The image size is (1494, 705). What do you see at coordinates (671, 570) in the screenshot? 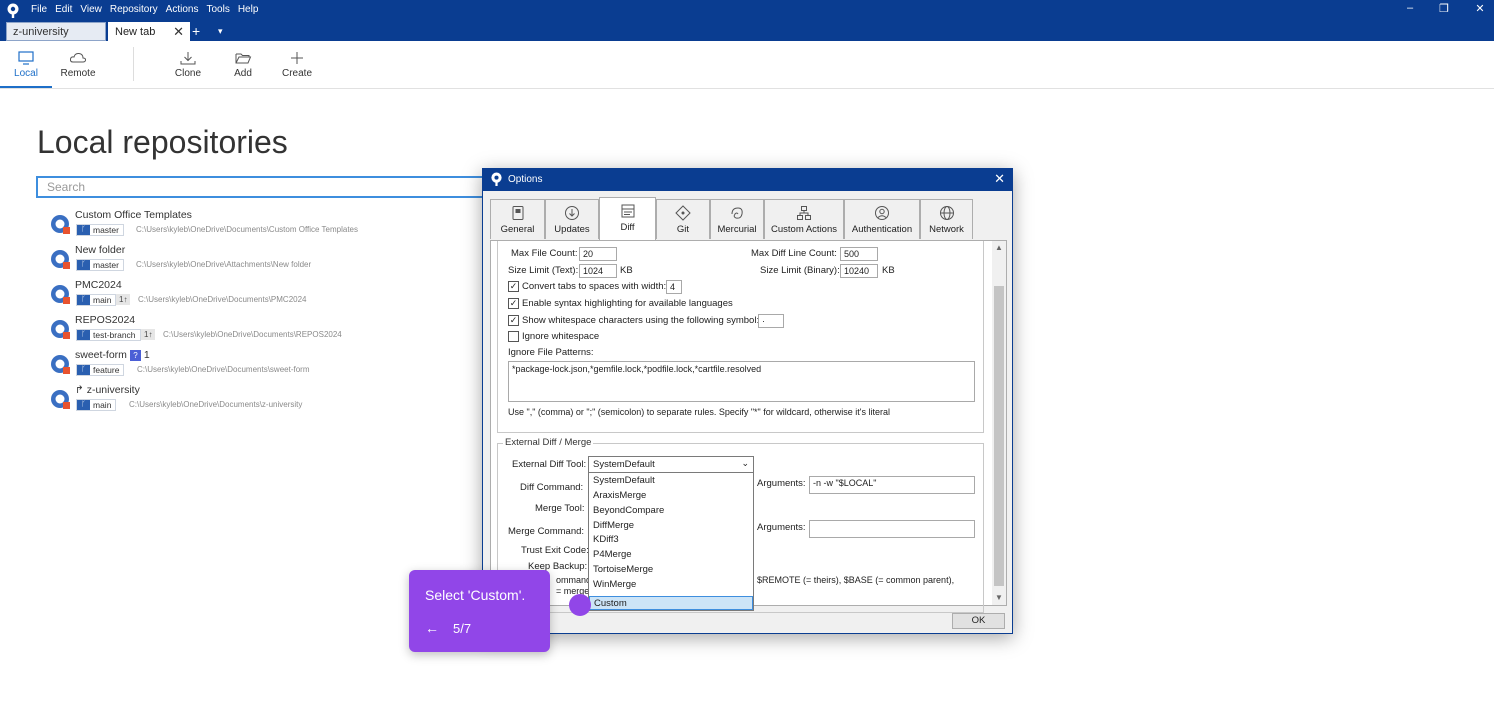
I see `option-tortoisemerge: TortoiseMerge` at bounding box center [671, 570].